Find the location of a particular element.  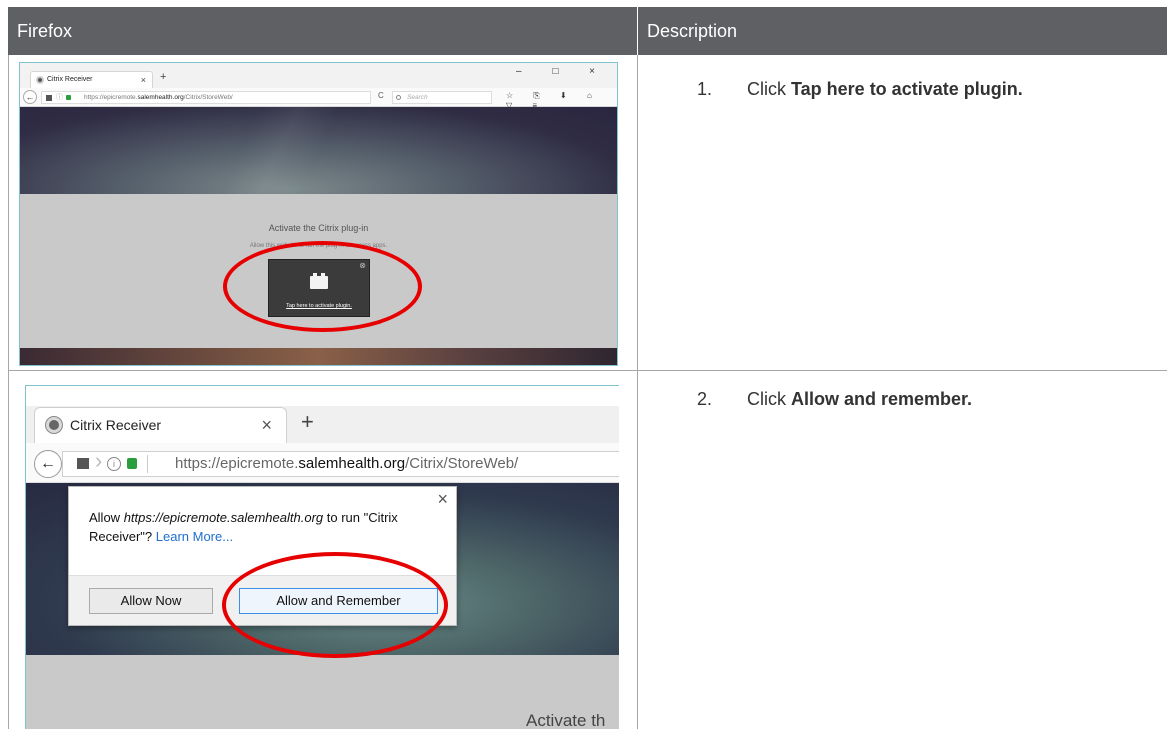

window-controls: – □ × is located at coordinates (562, 71).